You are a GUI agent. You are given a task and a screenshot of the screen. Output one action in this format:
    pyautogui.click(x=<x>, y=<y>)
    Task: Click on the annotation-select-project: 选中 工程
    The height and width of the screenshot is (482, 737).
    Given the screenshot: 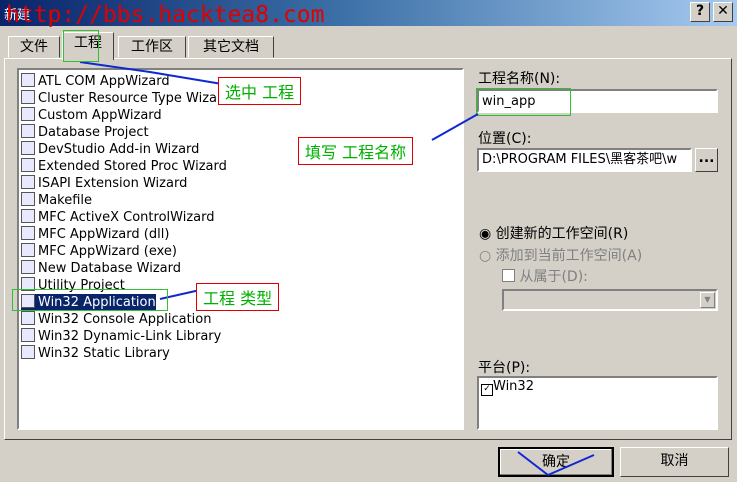 What is the action you would take?
    pyautogui.click(x=260, y=91)
    